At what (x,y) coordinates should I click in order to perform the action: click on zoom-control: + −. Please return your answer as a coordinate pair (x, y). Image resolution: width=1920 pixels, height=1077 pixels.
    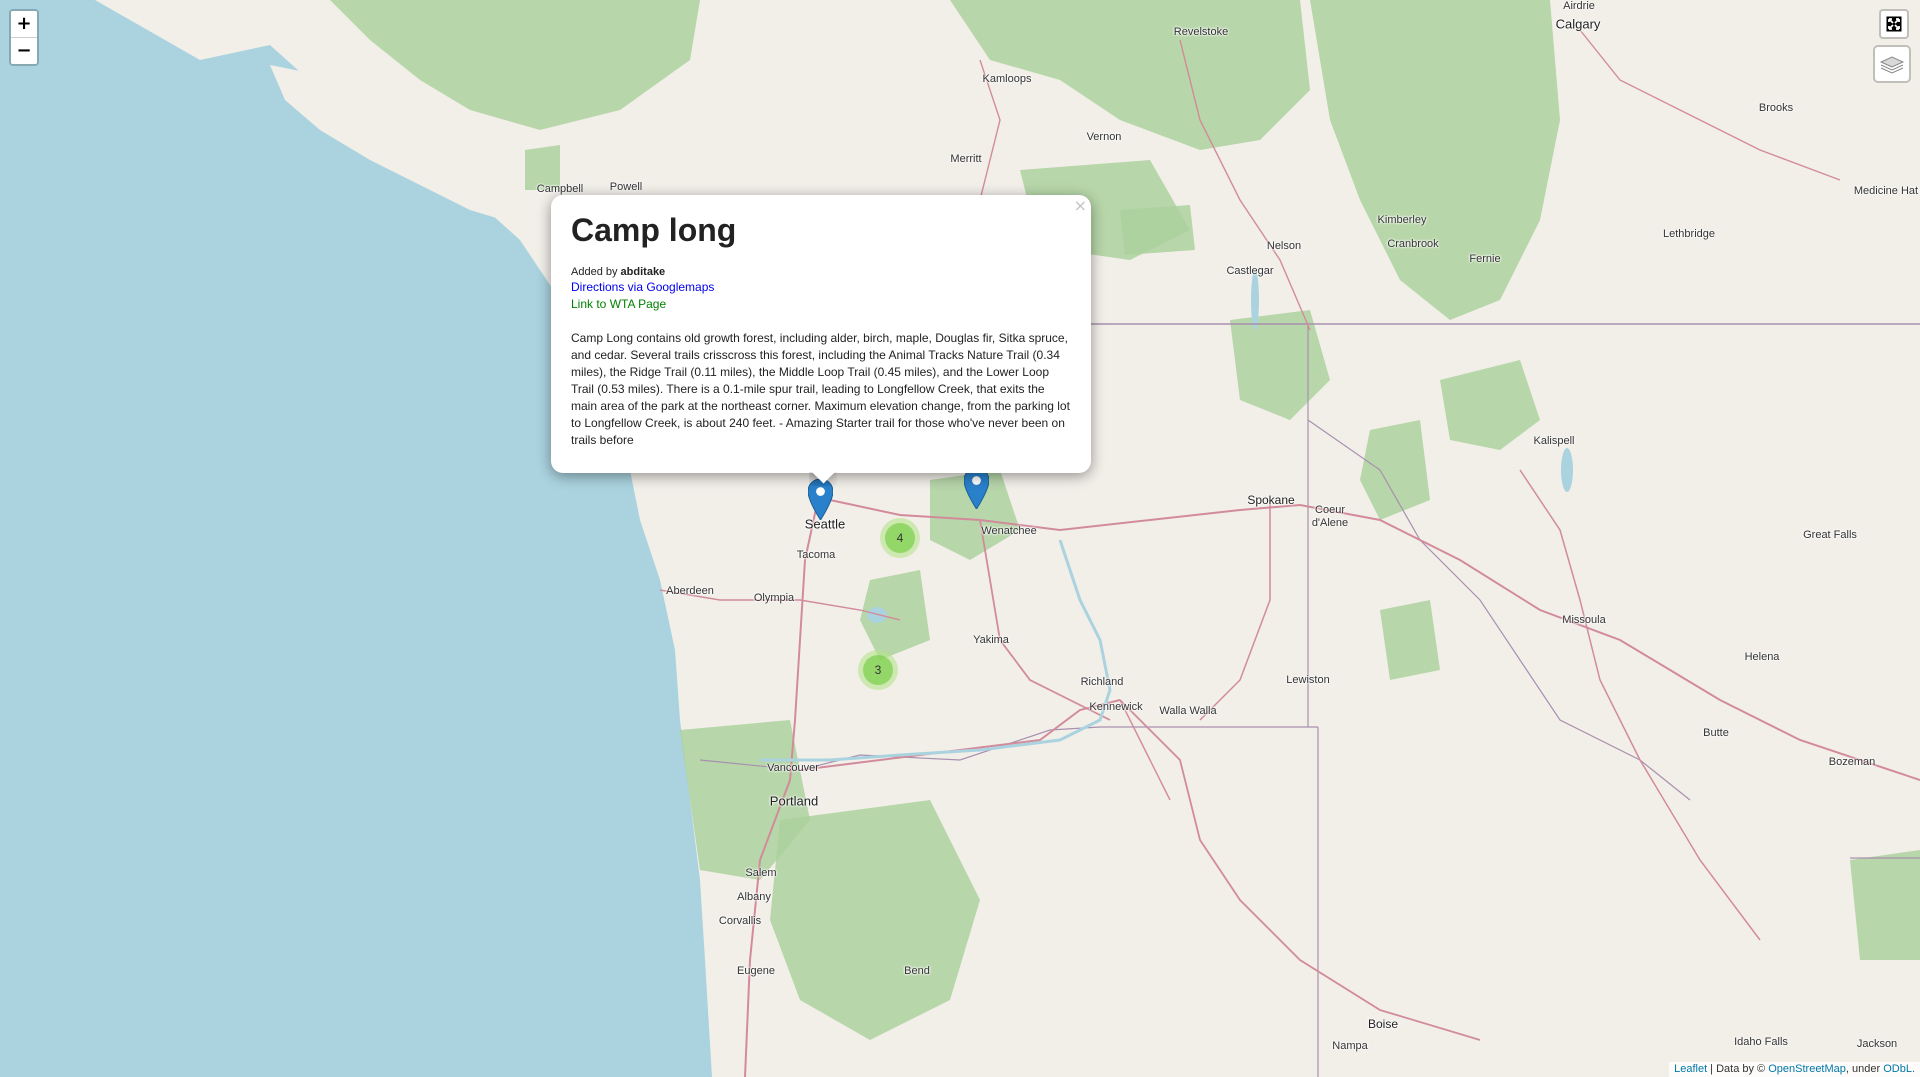
    Looking at the image, I should click on (24, 37).